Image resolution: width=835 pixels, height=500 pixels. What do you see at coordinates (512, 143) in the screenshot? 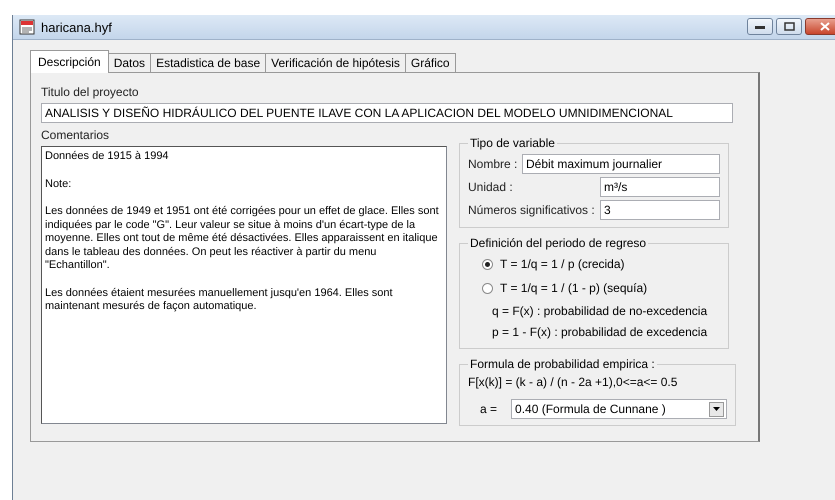
I see `group-title: Tipo de variable` at bounding box center [512, 143].